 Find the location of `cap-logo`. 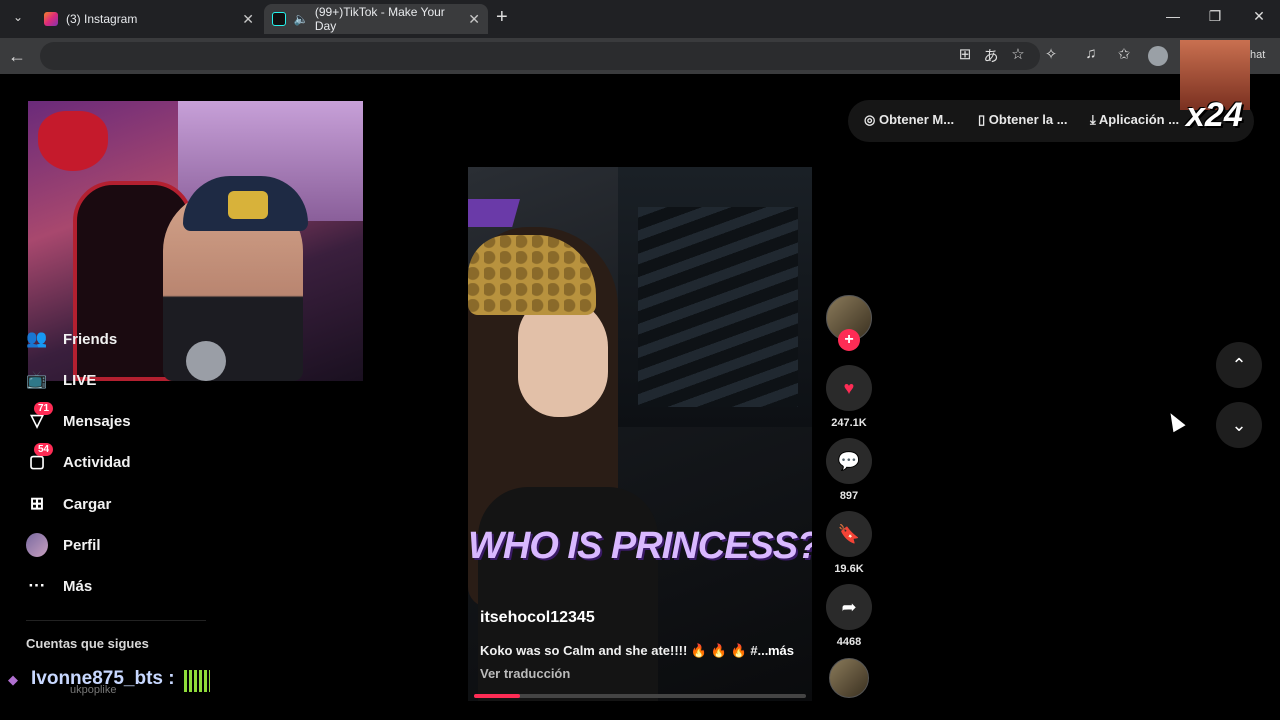

cap-logo is located at coordinates (248, 205).